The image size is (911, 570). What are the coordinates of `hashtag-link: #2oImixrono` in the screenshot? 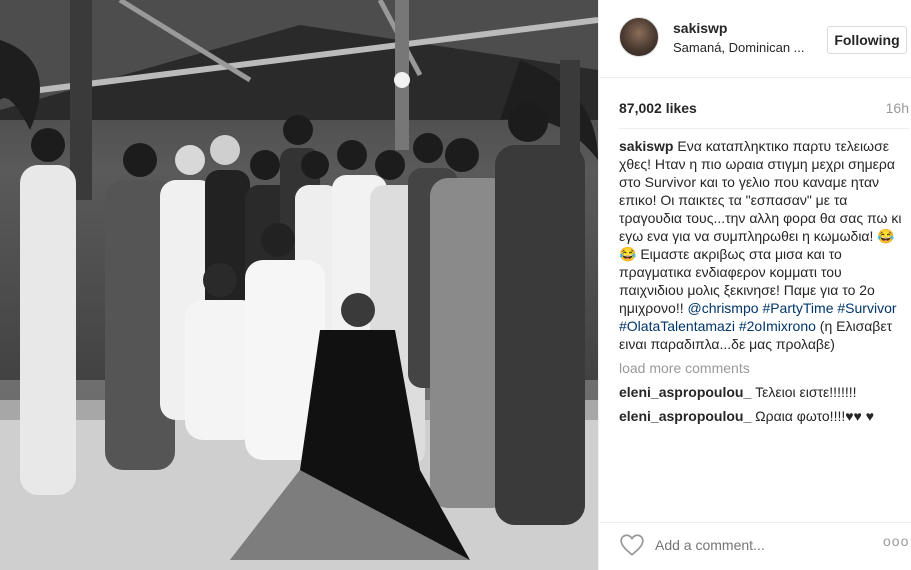 It's located at (777, 326).